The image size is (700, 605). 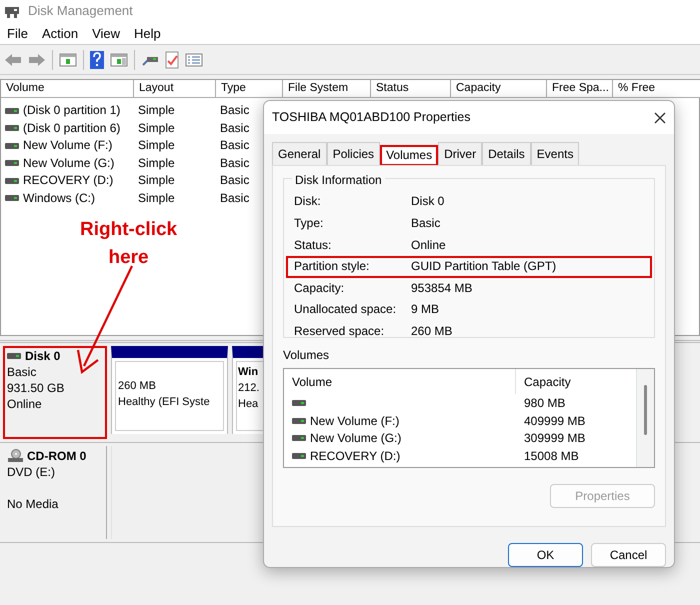 What do you see at coordinates (340, 331) in the screenshot?
I see `field-label: Reserved space:` at bounding box center [340, 331].